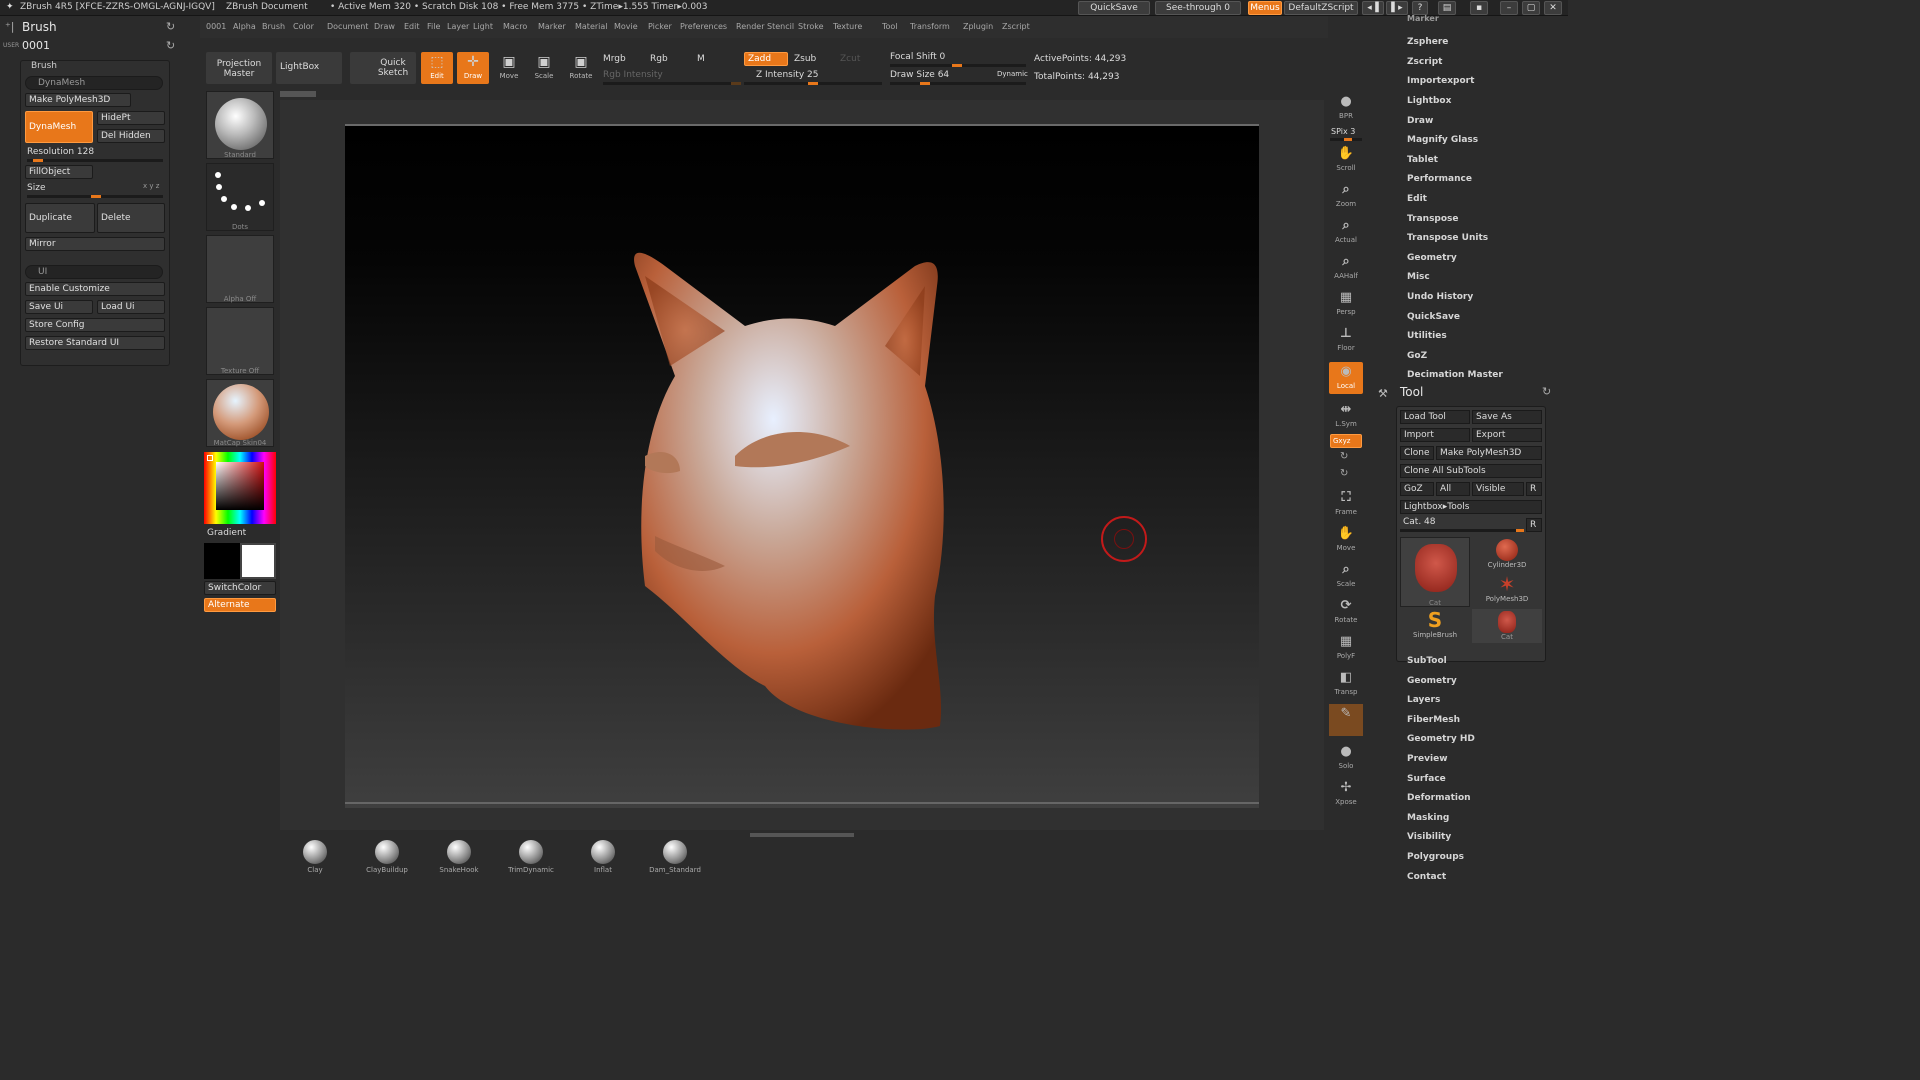  I want to click on save-as-button: Save As, so click(1507, 417).